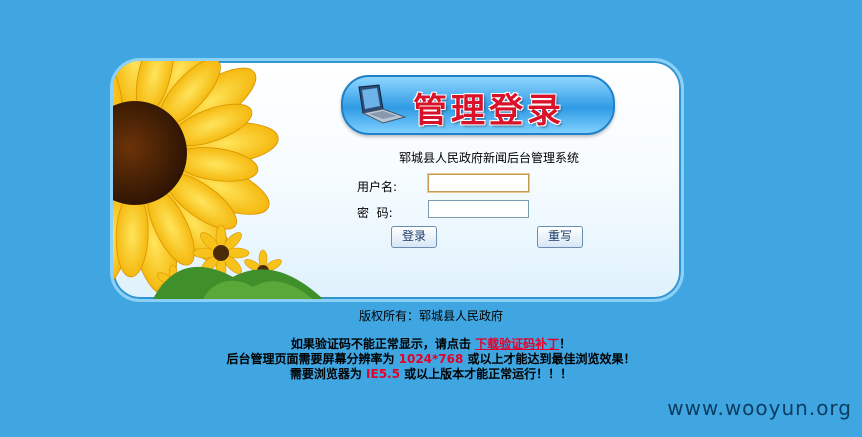  I want to click on browser-version-highlight: IE5.5, so click(383, 374).